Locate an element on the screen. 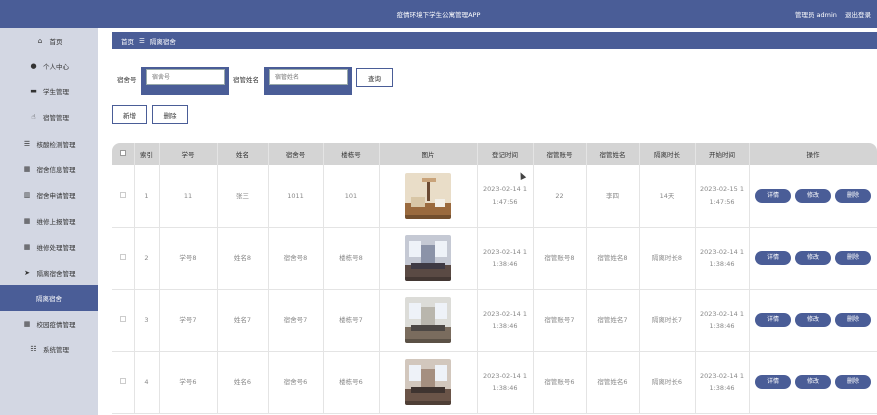  cell-index: 4 is located at coordinates (147, 382).